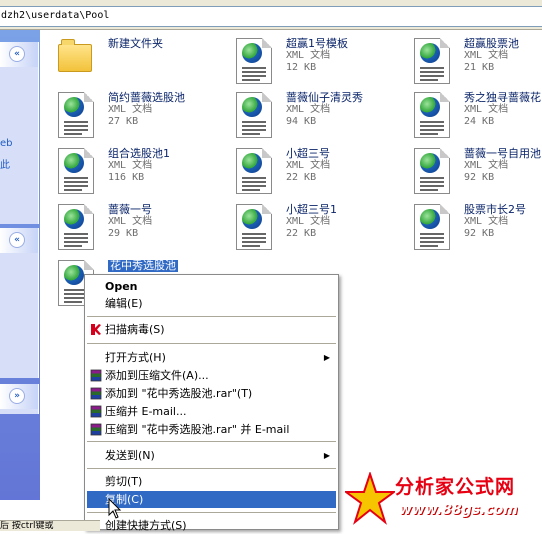 Image resolution: width=542 pixels, height=534 pixels. Describe the element at coordinates (211, 429) in the screenshot. I see `menu-item: 压缩到 "花中秀选股池.rar" 并 E-mail` at that location.